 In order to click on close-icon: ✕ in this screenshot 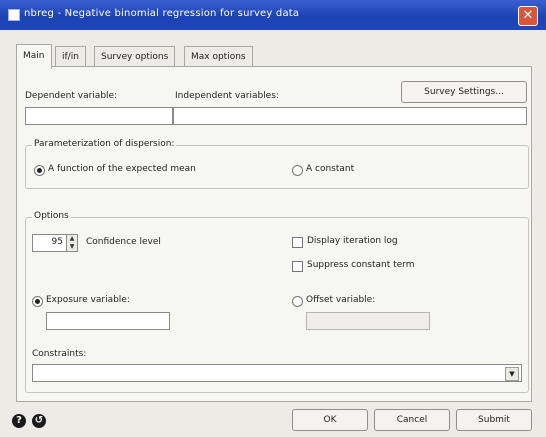, I will do `click(528, 15)`.